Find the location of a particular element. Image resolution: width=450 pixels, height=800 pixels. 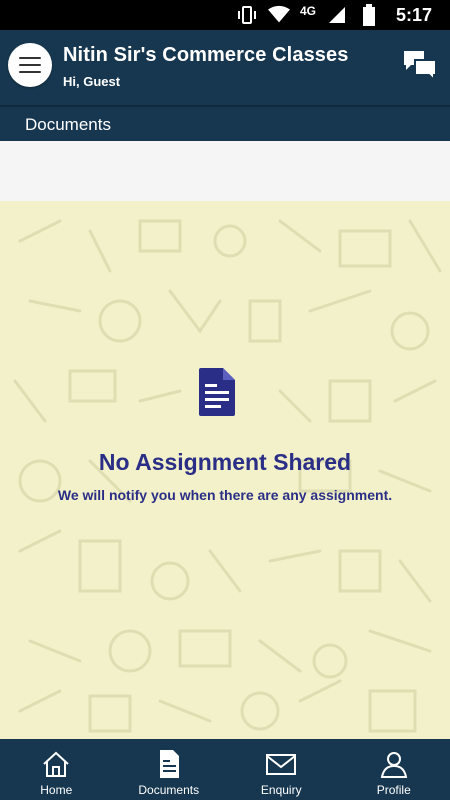

nav-enquiry-label: Enquiry is located at coordinates (281, 790).